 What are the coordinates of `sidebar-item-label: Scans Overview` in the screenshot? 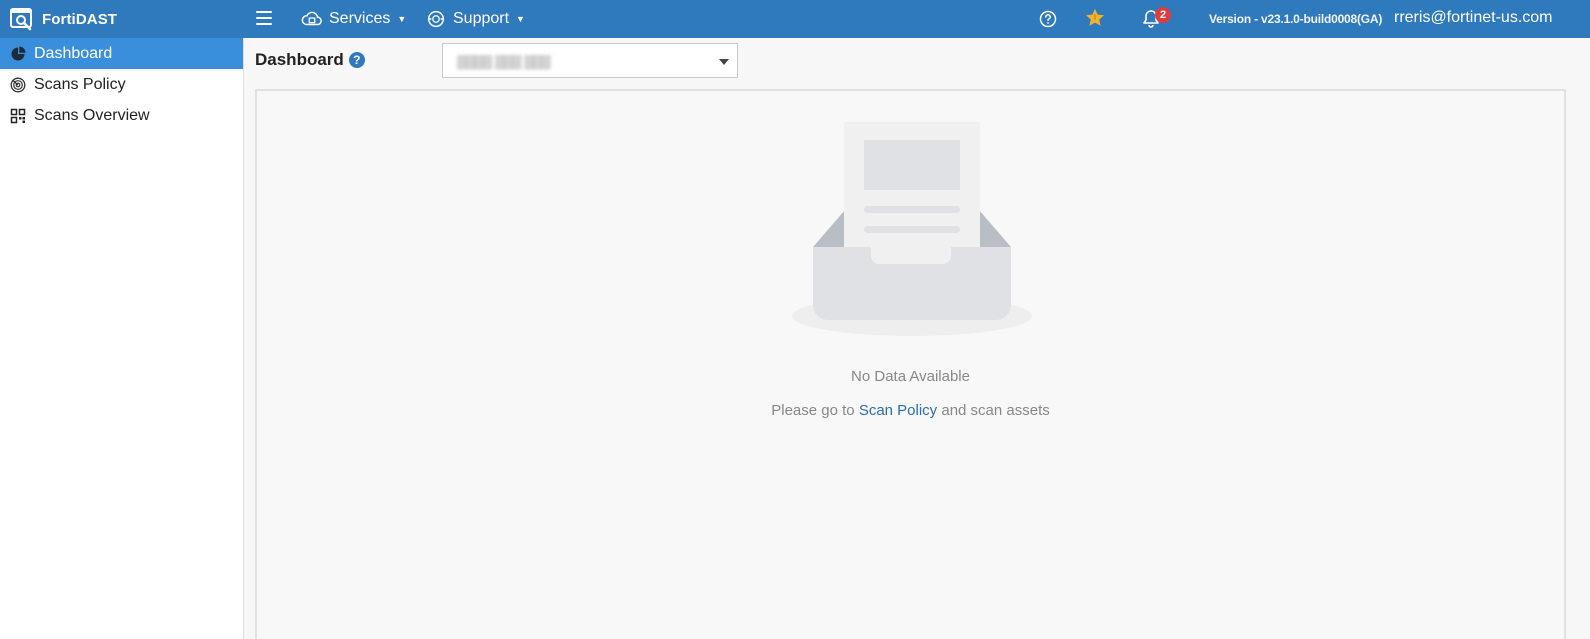 It's located at (92, 115).